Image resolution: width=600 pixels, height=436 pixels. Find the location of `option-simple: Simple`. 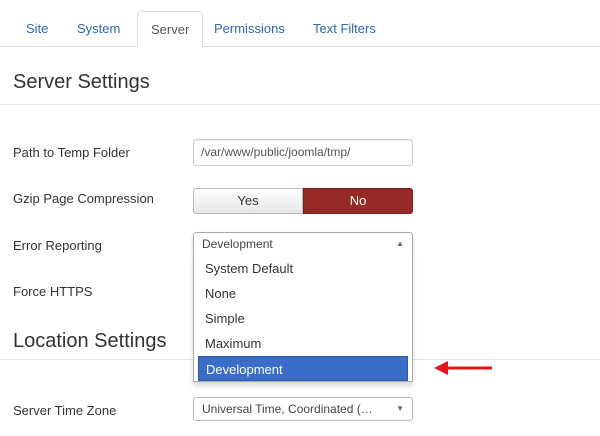

option-simple: Simple is located at coordinates (303, 318).